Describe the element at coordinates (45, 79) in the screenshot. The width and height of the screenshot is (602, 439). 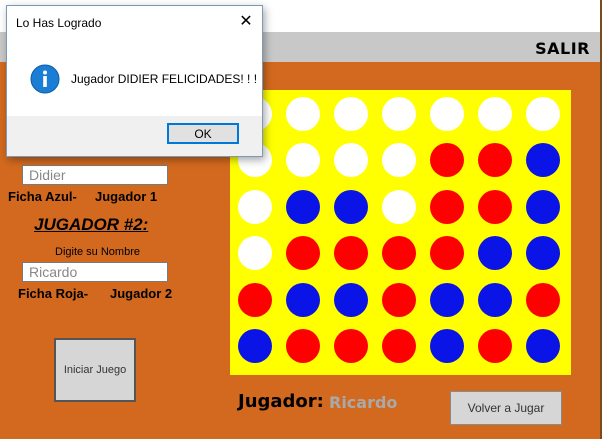
I see `info-icon` at that location.